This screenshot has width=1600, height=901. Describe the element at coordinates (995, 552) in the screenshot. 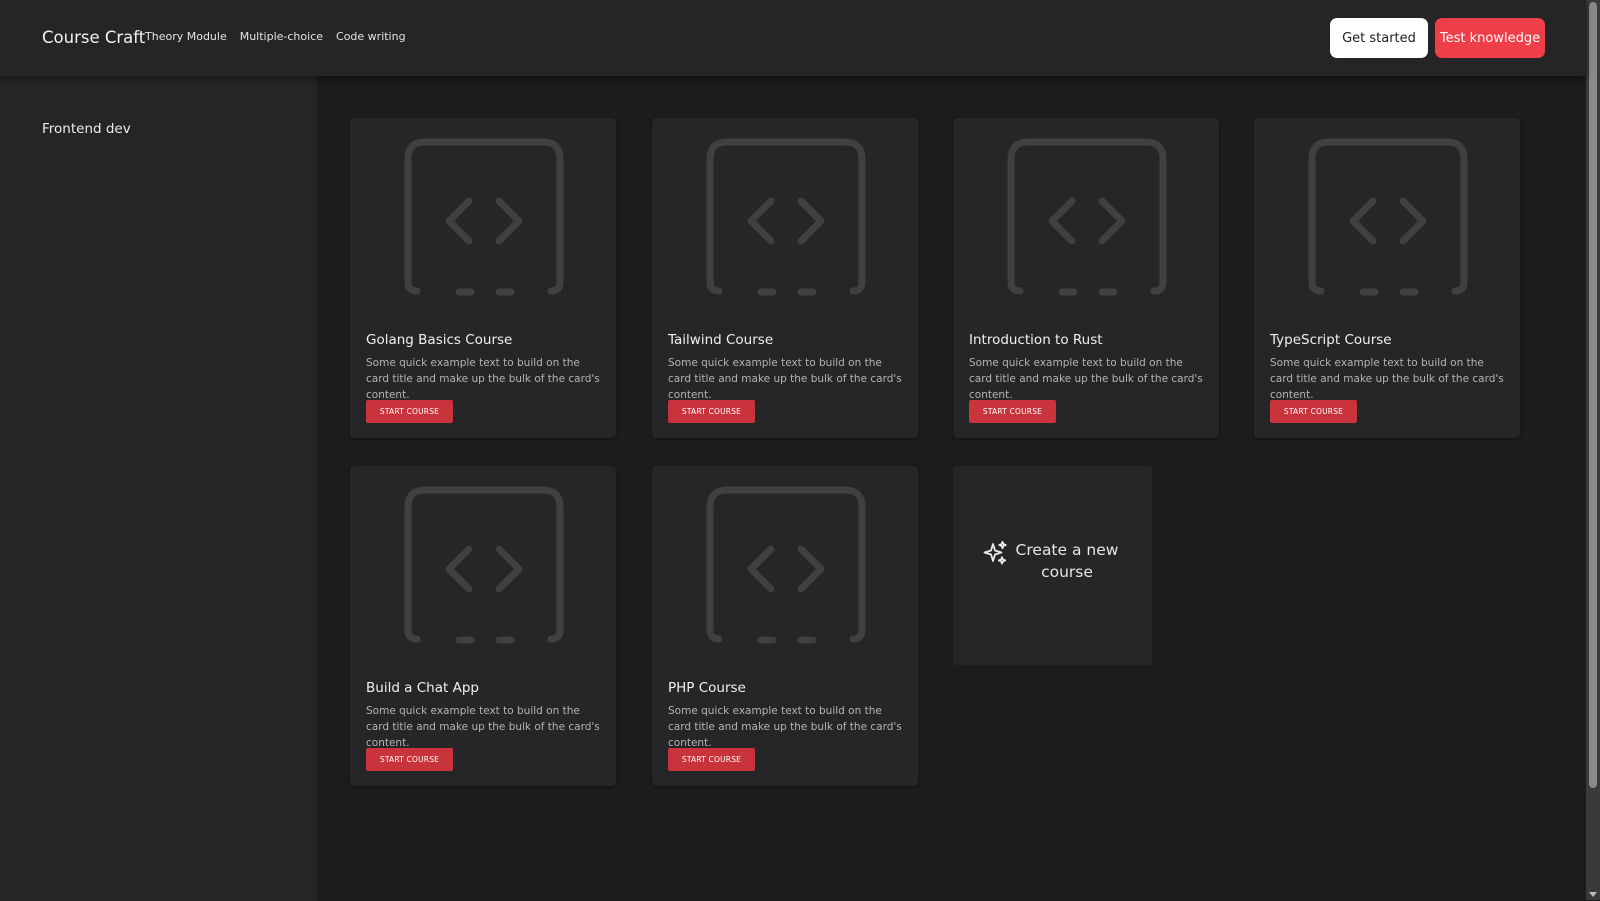

I see `sparkles-icon` at that location.